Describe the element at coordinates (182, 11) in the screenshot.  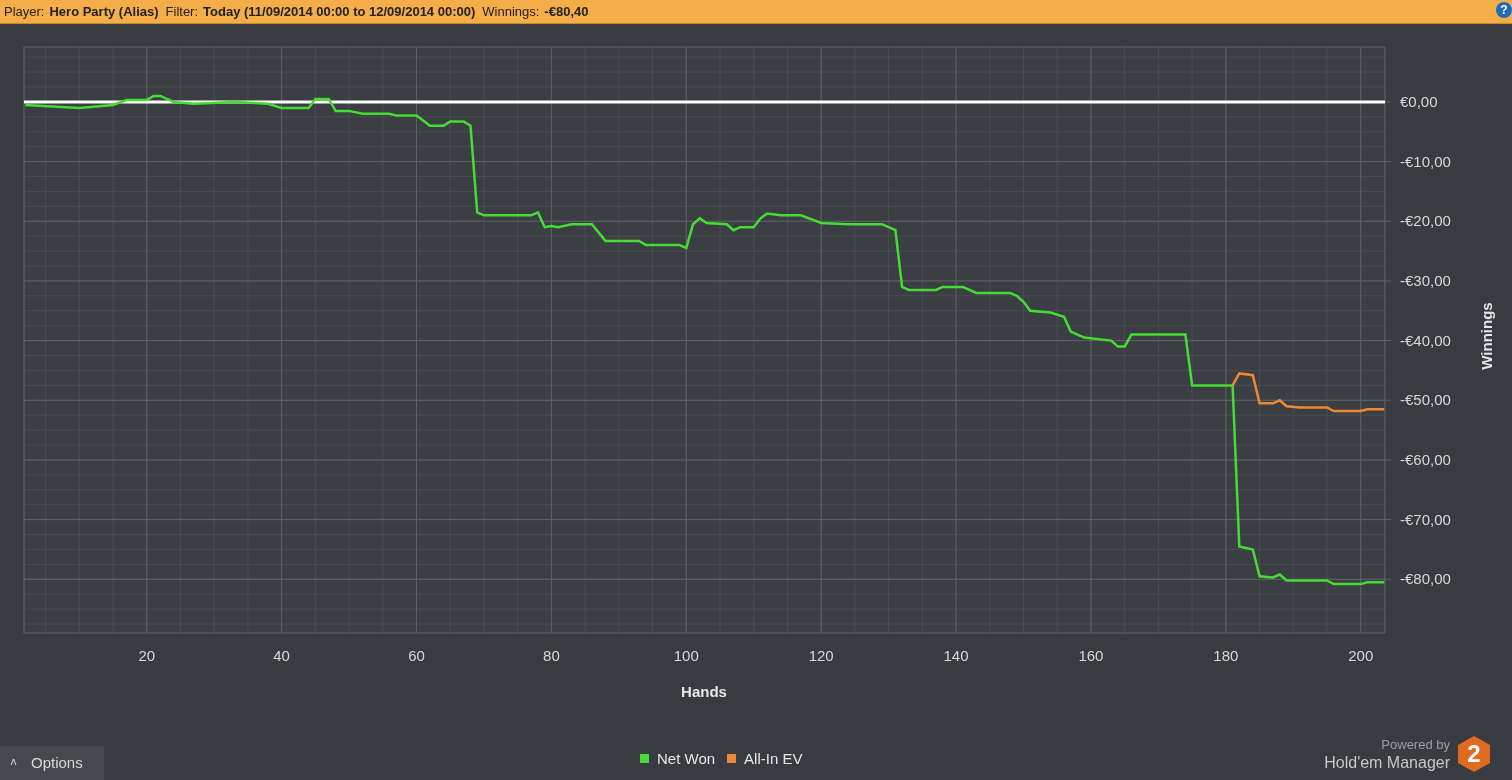
I see `filter-label: Filter:` at that location.